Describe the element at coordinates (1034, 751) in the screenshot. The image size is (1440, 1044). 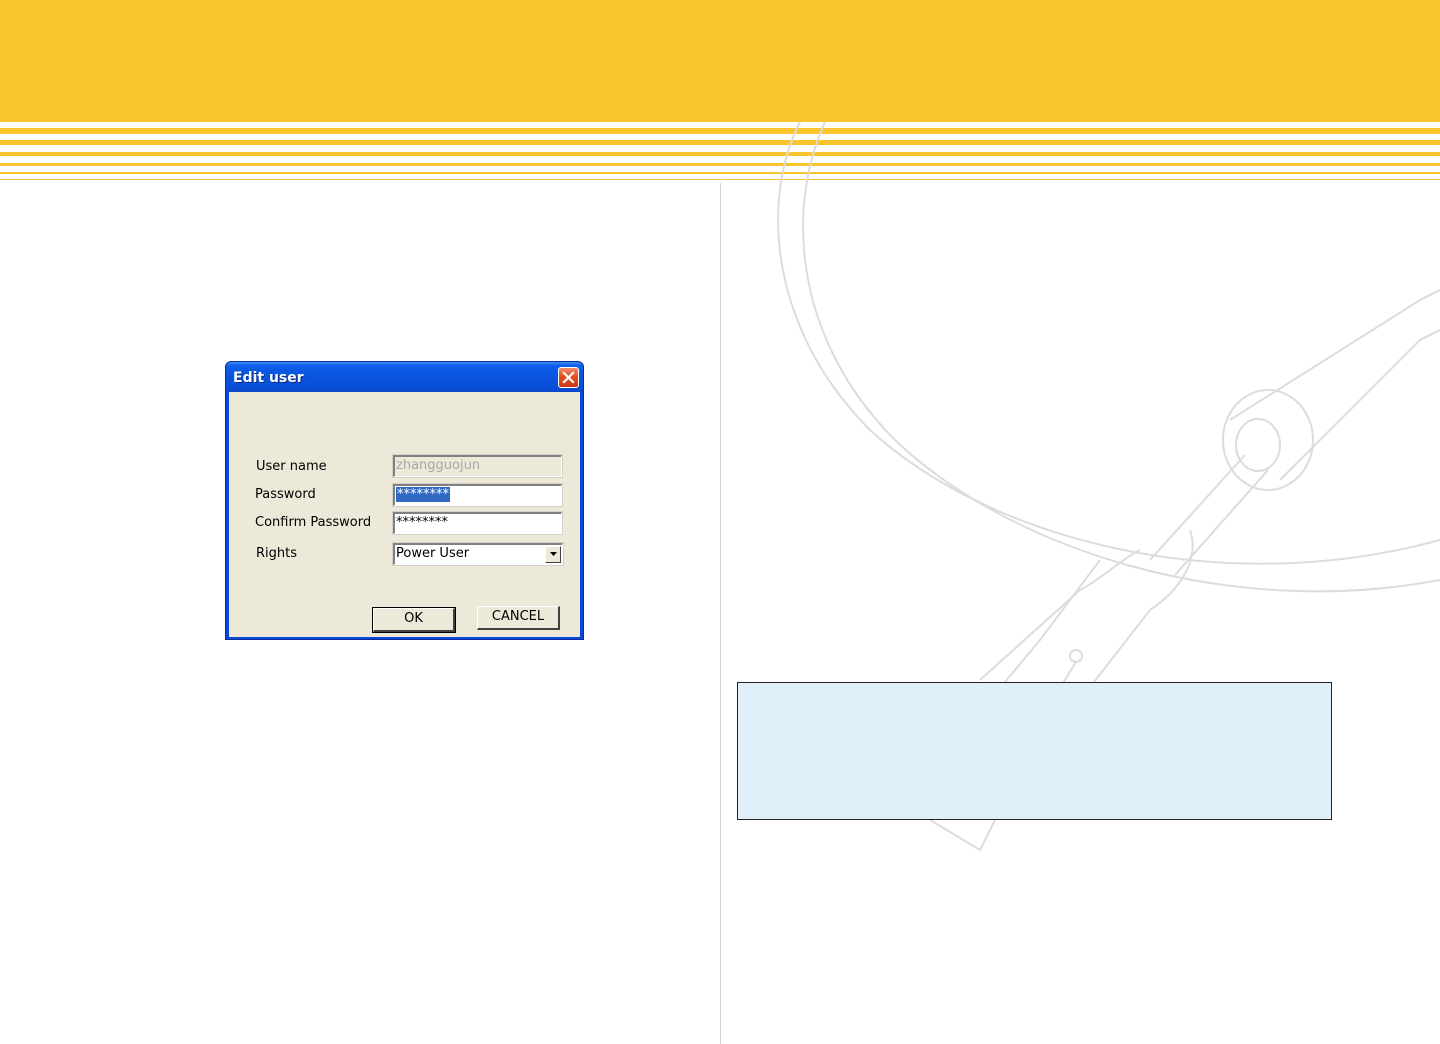
I see `note-box` at that location.